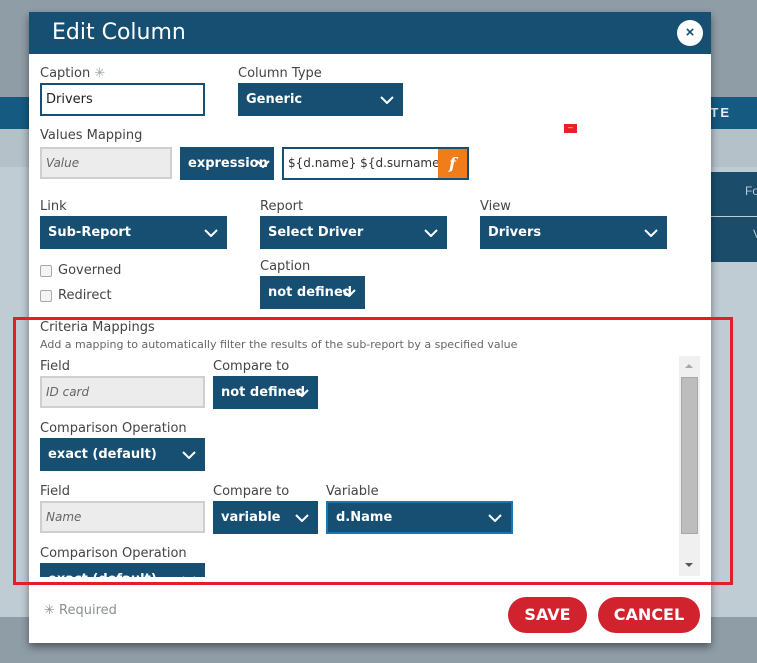  I want to click on background-side-item: Fo, so click(734, 194).